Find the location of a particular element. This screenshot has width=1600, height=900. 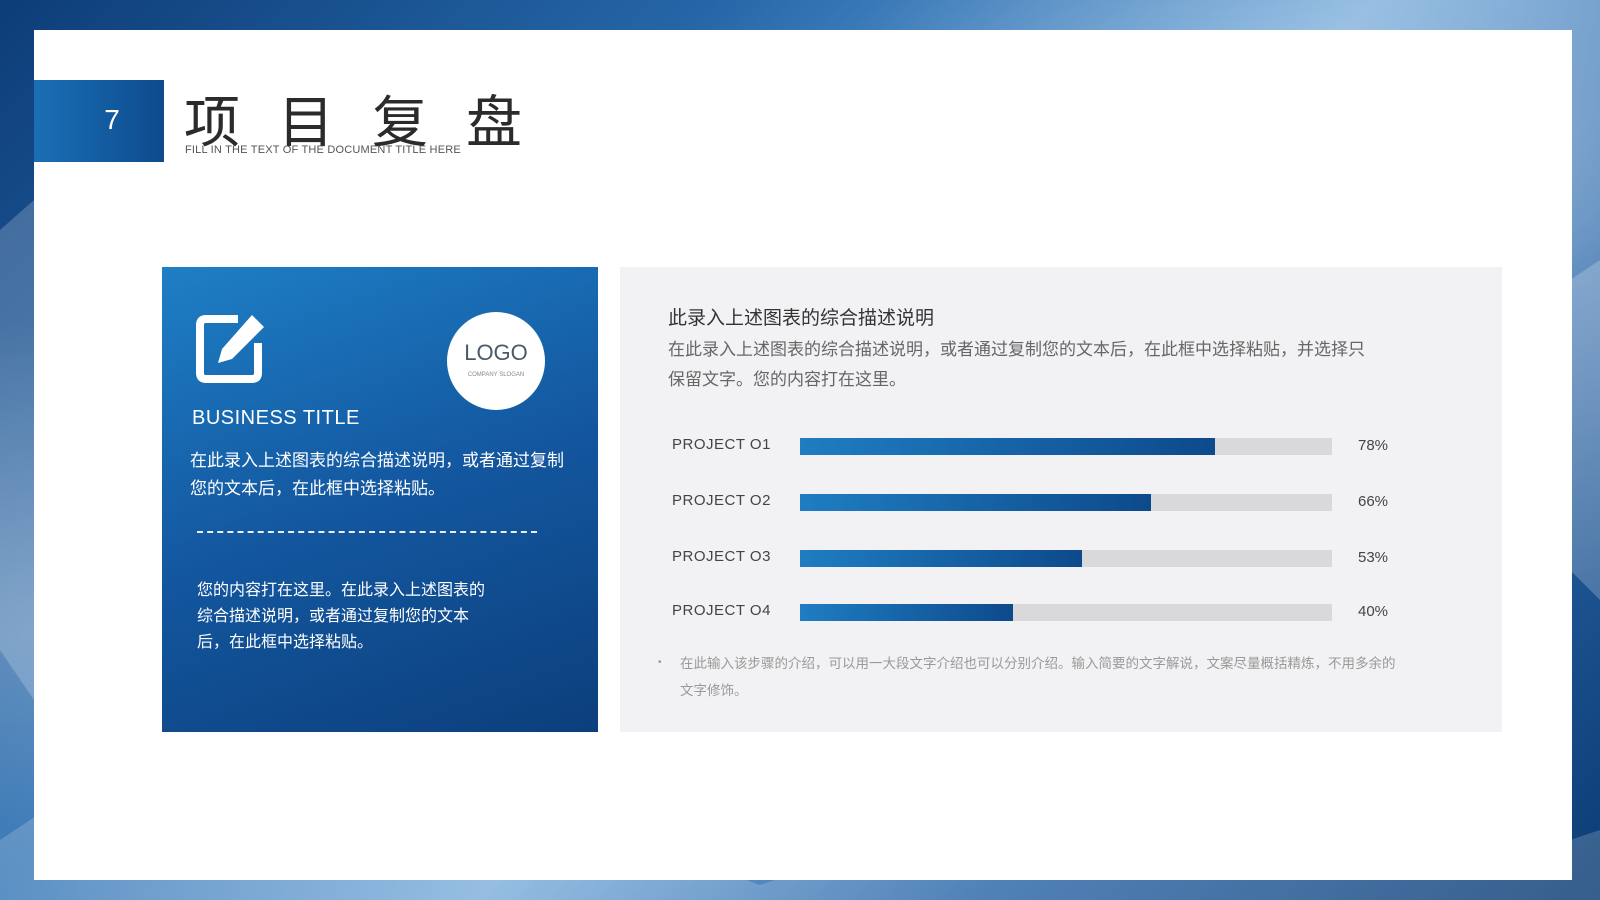

logo-slogan: COMPANY SLOGAN is located at coordinates (496, 375).